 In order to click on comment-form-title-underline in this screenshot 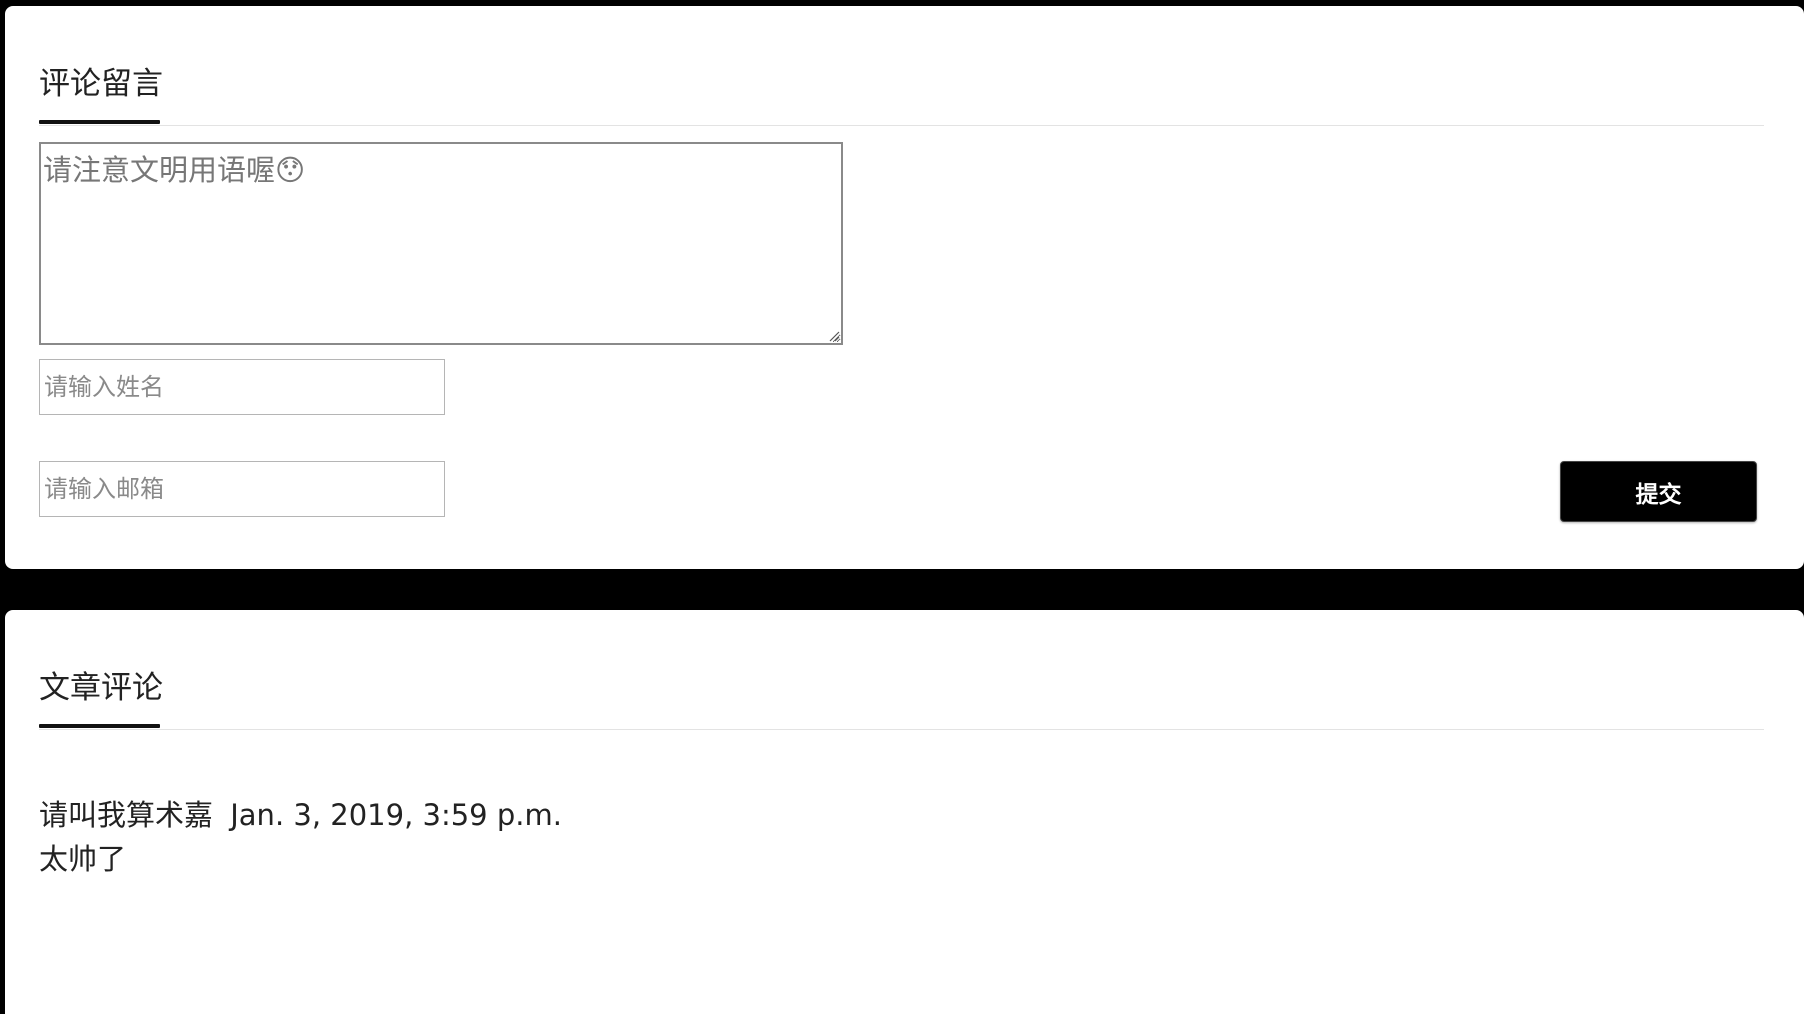, I will do `click(99, 122)`.